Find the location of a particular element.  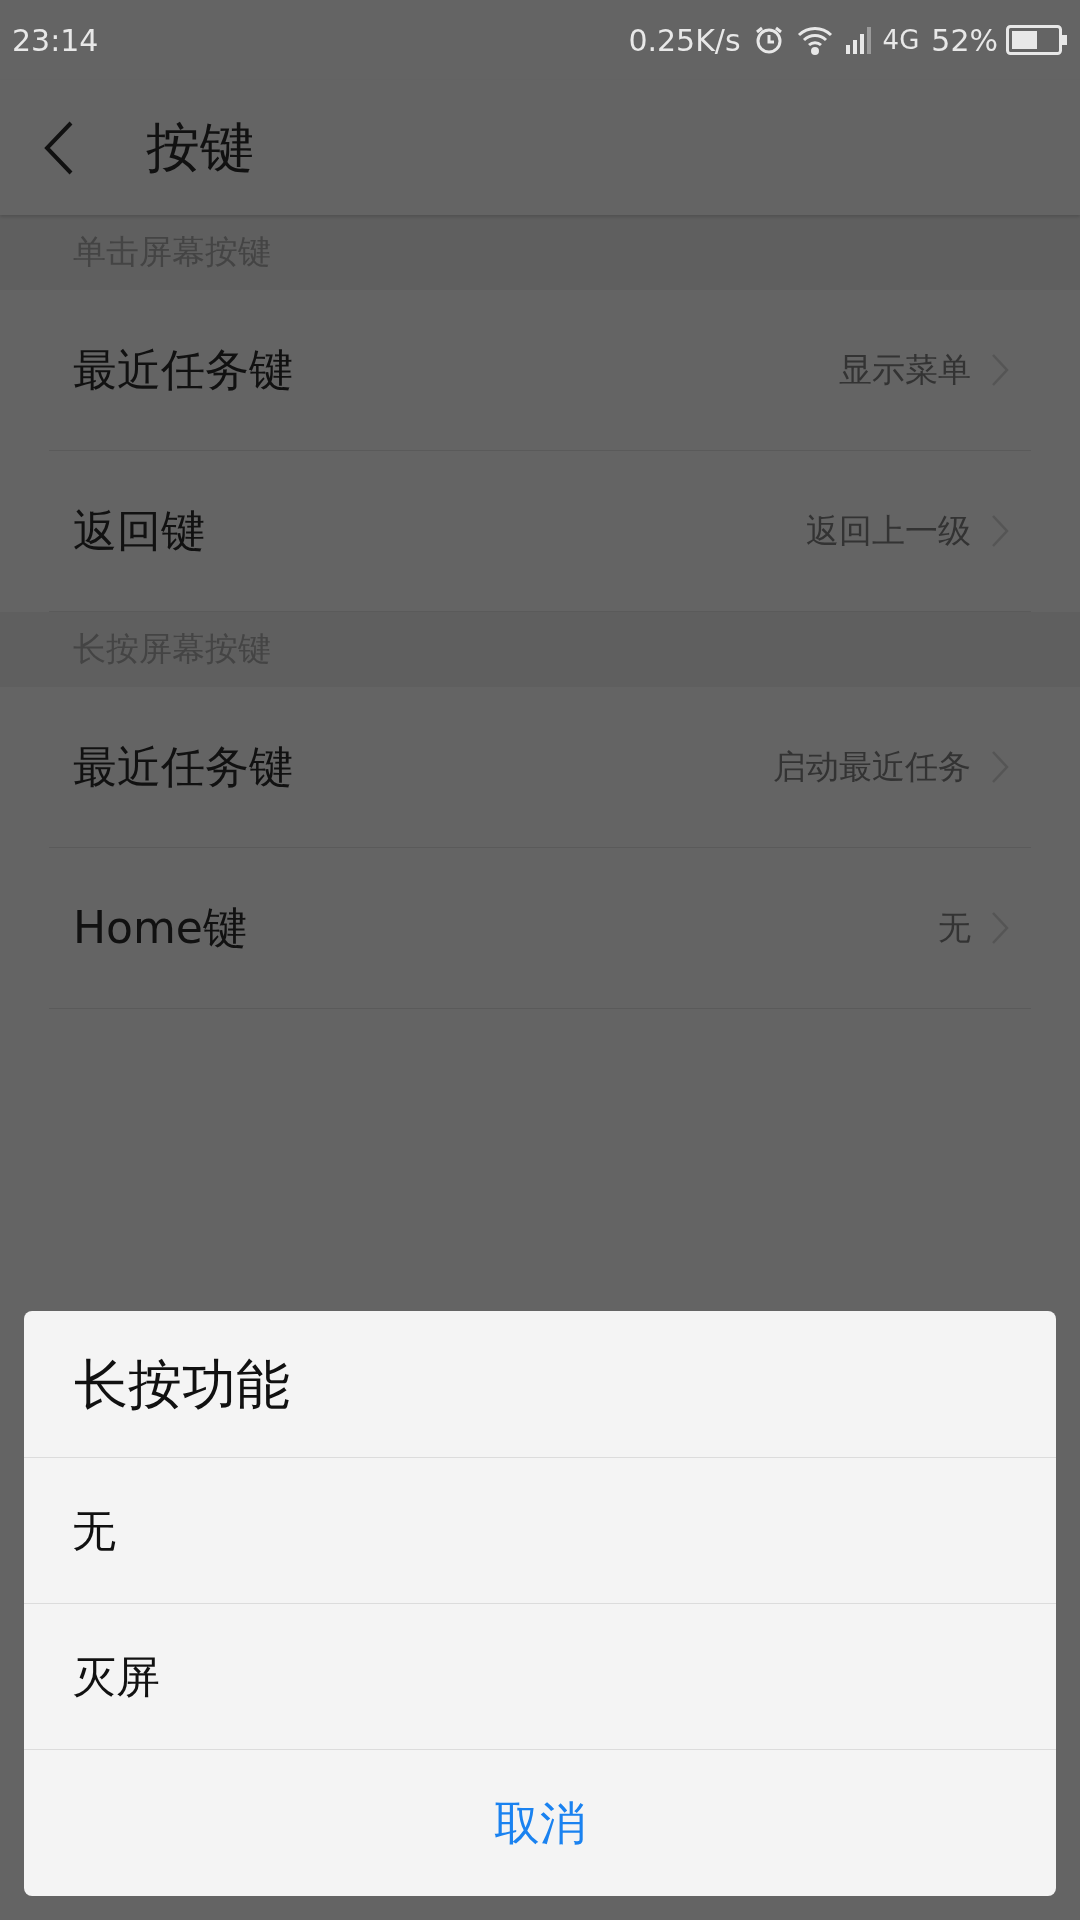

network-type: 4G is located at coordinates (901, 40).